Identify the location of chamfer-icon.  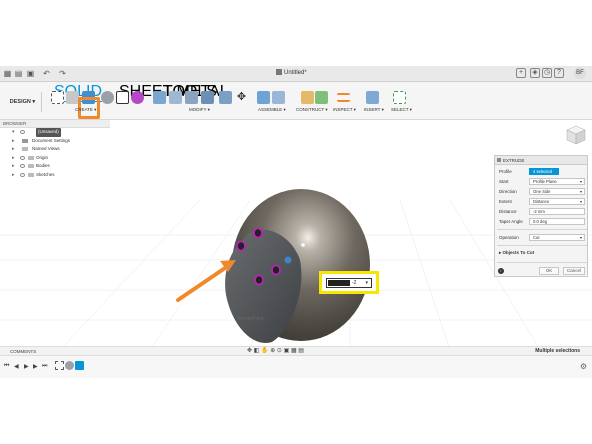
(191, 97).